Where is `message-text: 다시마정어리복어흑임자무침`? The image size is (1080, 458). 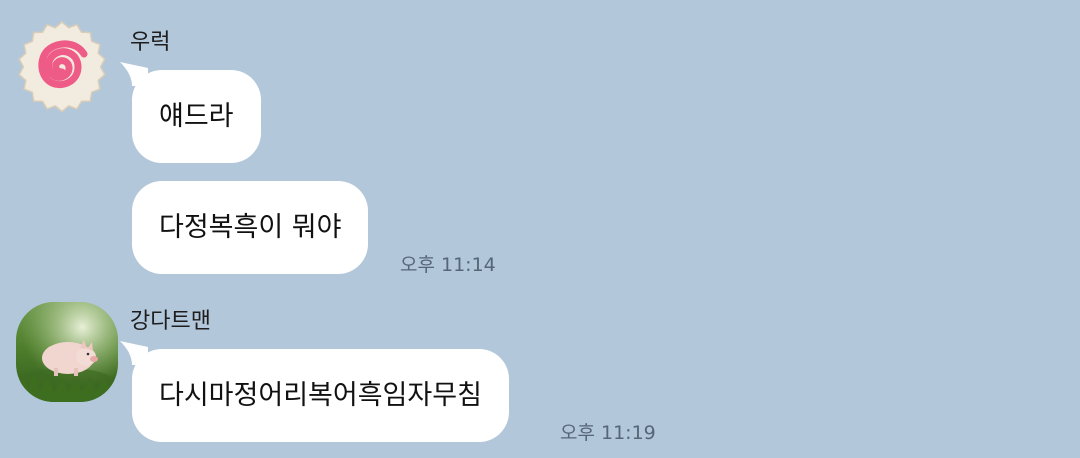 message-text: 다시마정어리복어흑임자무침 is located at coordinates (320, 395).